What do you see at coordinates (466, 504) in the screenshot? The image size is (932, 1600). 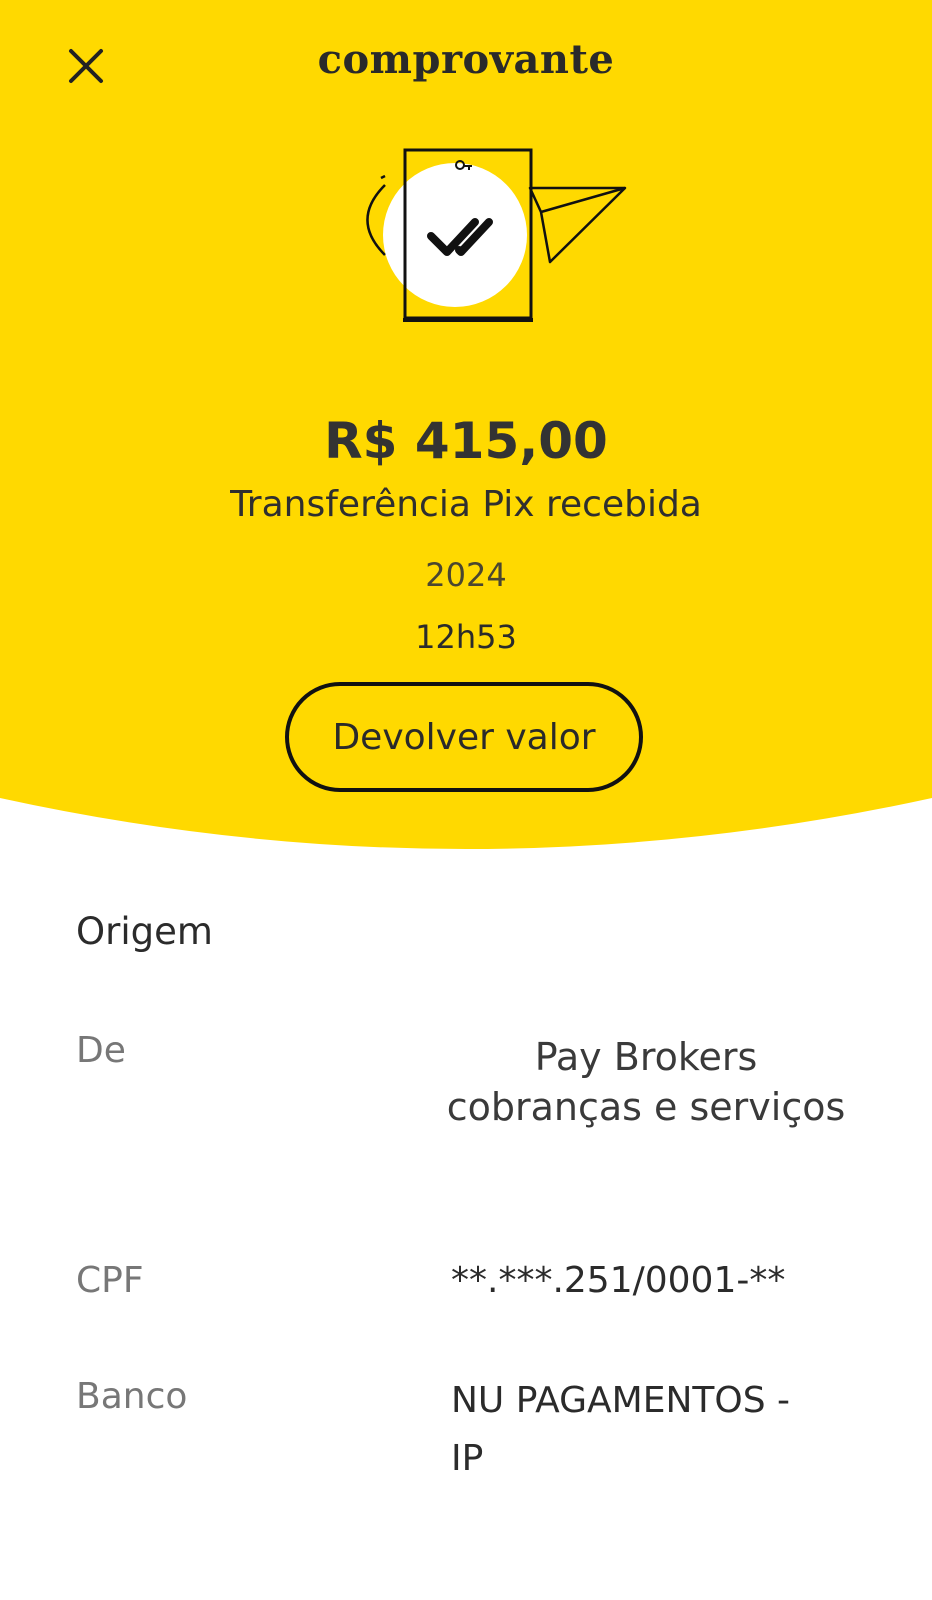 I see `transfer-description: Transferência Pix recebida` at bounding box center [466, 504].